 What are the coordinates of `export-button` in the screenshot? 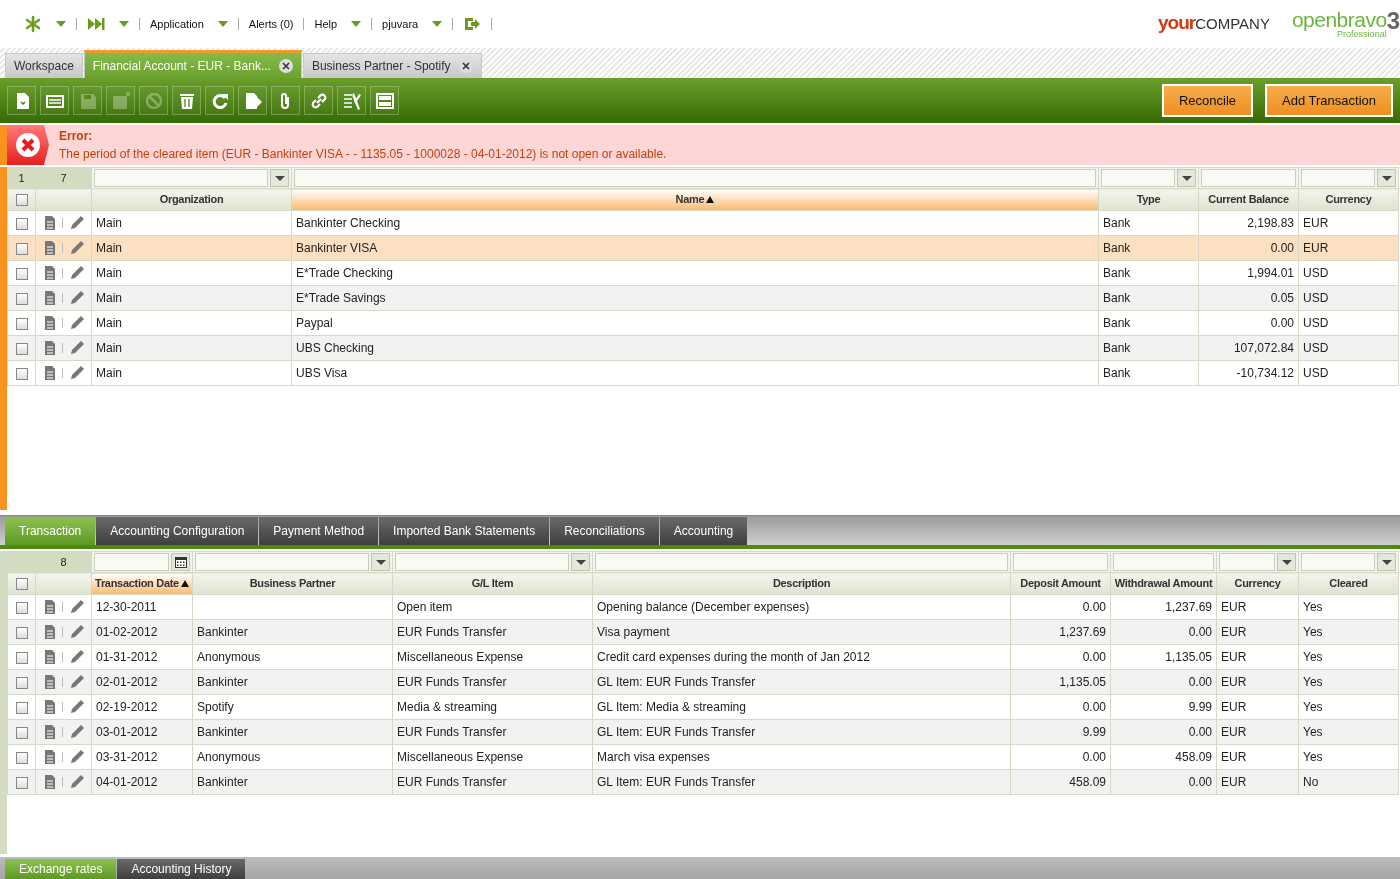 It's located at (252, 100).